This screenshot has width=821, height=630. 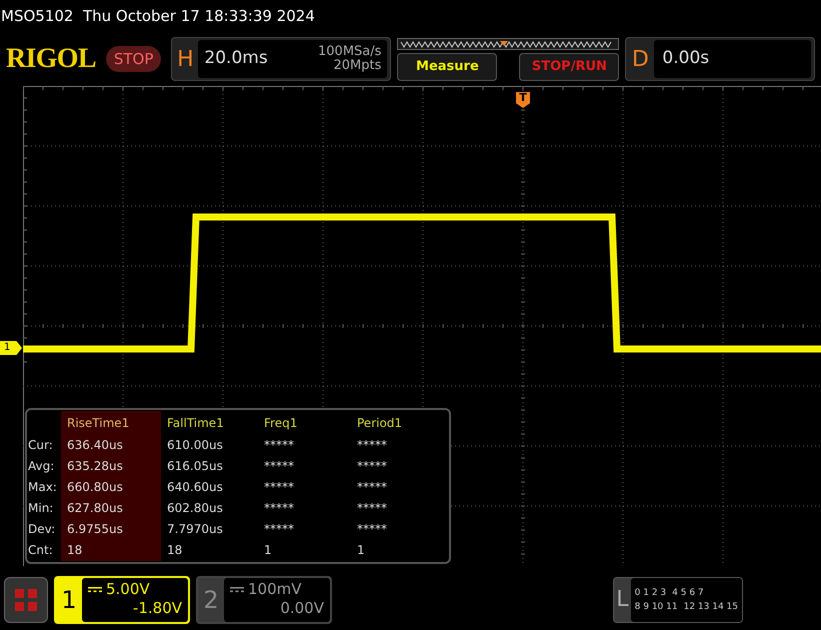 I want to click on column-header: Period1, so click(x=398, y=423).